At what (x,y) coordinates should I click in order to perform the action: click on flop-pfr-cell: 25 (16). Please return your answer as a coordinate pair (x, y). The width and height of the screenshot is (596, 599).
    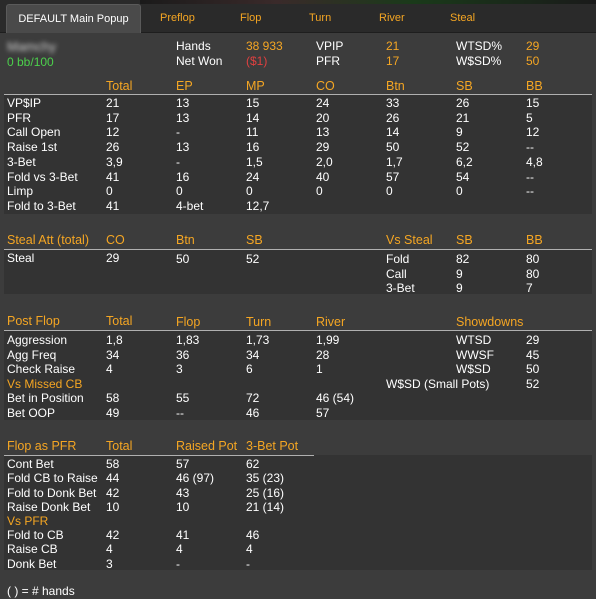
    Looking at the image, I should click on (265, 492).